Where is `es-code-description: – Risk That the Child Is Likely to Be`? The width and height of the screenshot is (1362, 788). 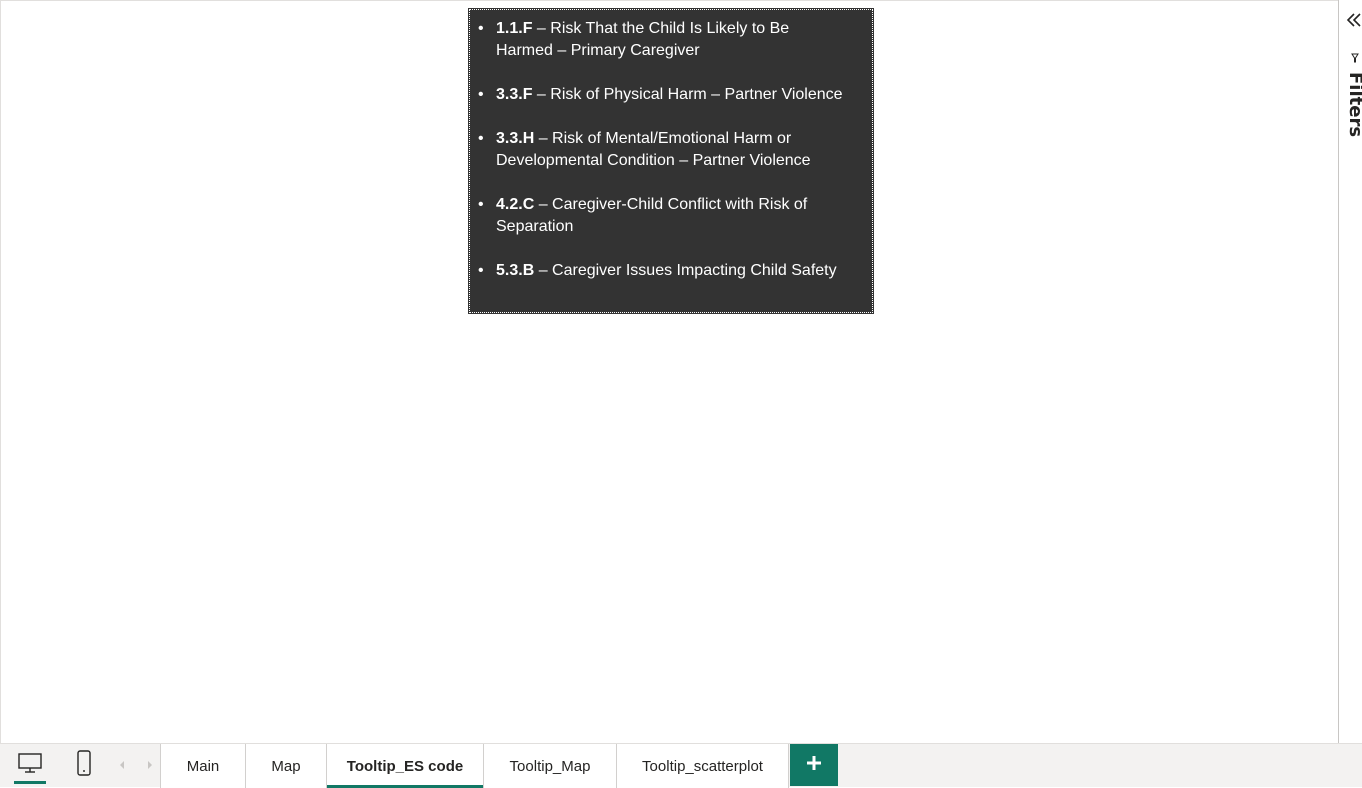
es-code-description: – Risk That the Child Is Likely to Be is located at coordinates (661, 28).